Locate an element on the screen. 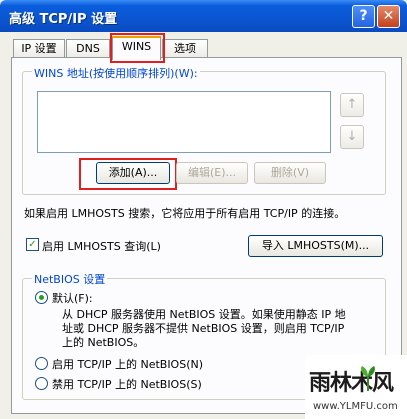  radio-selected-dot is located at coordinates (41, 297).